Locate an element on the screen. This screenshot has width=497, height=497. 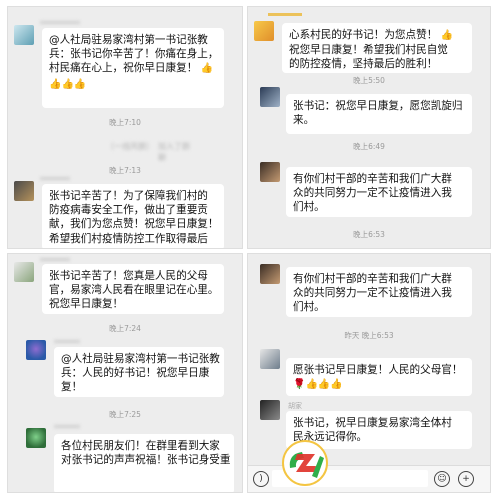
message-text: 对张书记的声声祝福！张书记身受重 is located at coordinates (146, 460).